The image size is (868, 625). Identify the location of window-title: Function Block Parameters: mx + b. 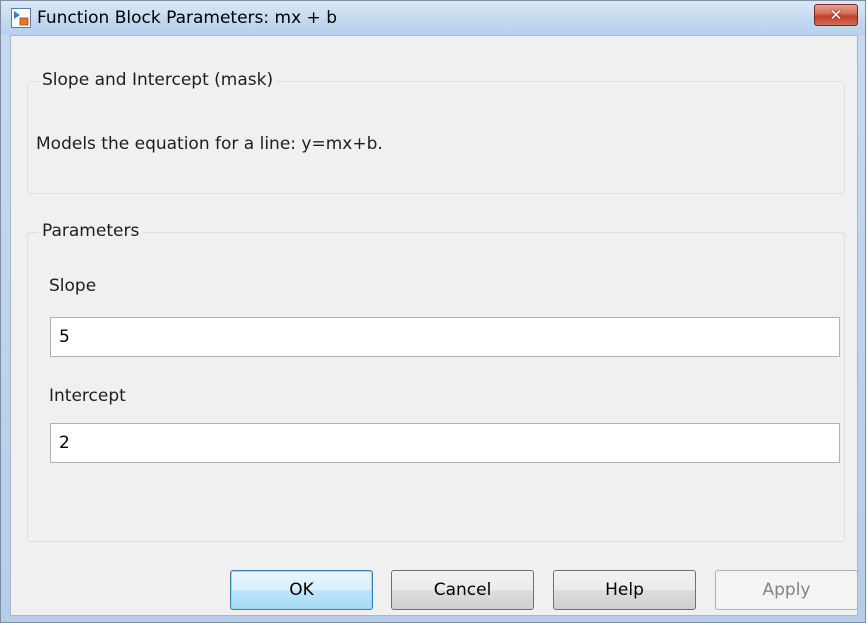
(187, 18).